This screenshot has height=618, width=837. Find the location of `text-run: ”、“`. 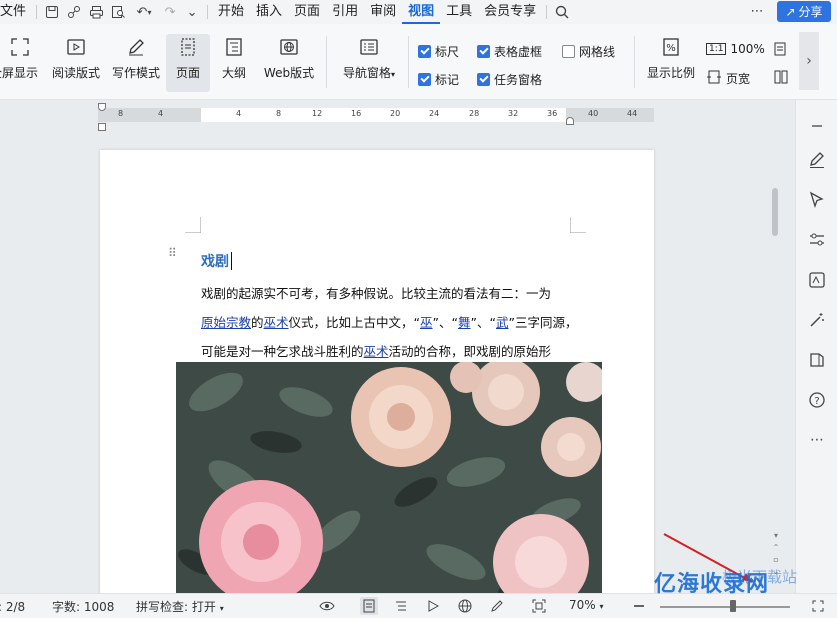

text-run: ”、“ is located at coordinates (445, 322).